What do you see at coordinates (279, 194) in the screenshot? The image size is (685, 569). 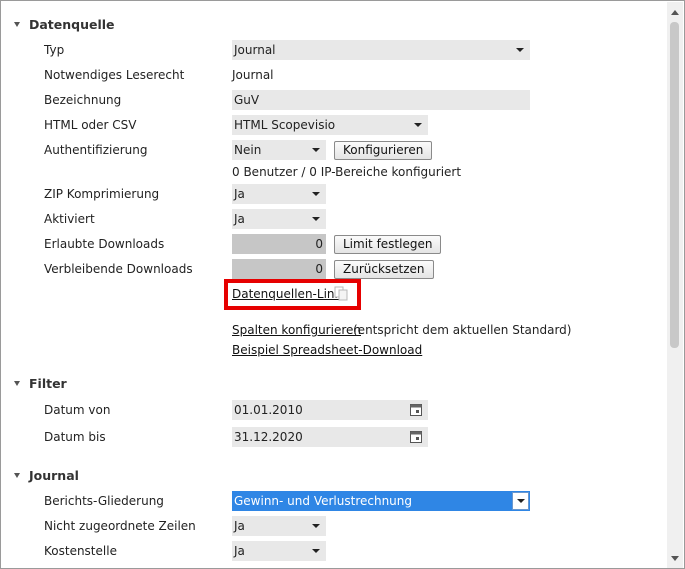 I see `zip-select: Ja` at bounding box center [279, 194].